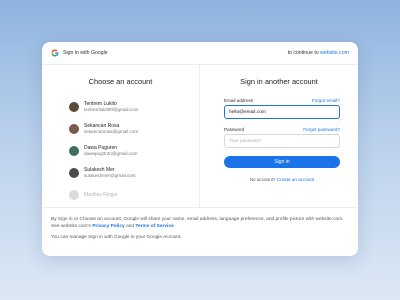 The width and height of the screenshot is (400, 300). I want to click on continue-site-link: website.com, so click(334, 53).